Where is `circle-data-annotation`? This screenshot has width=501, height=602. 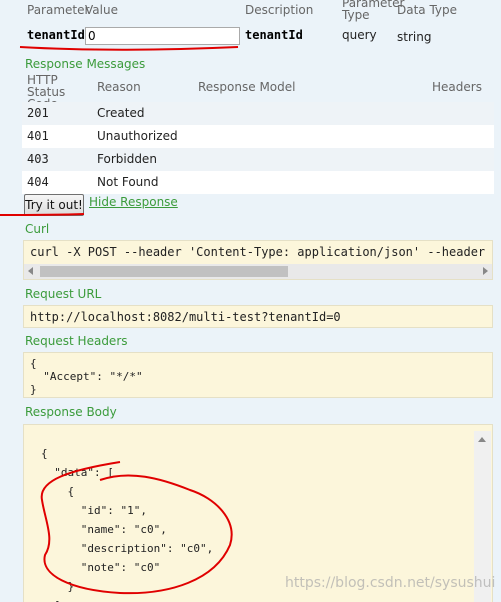 circle-data-annotation is located at coordinates (136, 528).